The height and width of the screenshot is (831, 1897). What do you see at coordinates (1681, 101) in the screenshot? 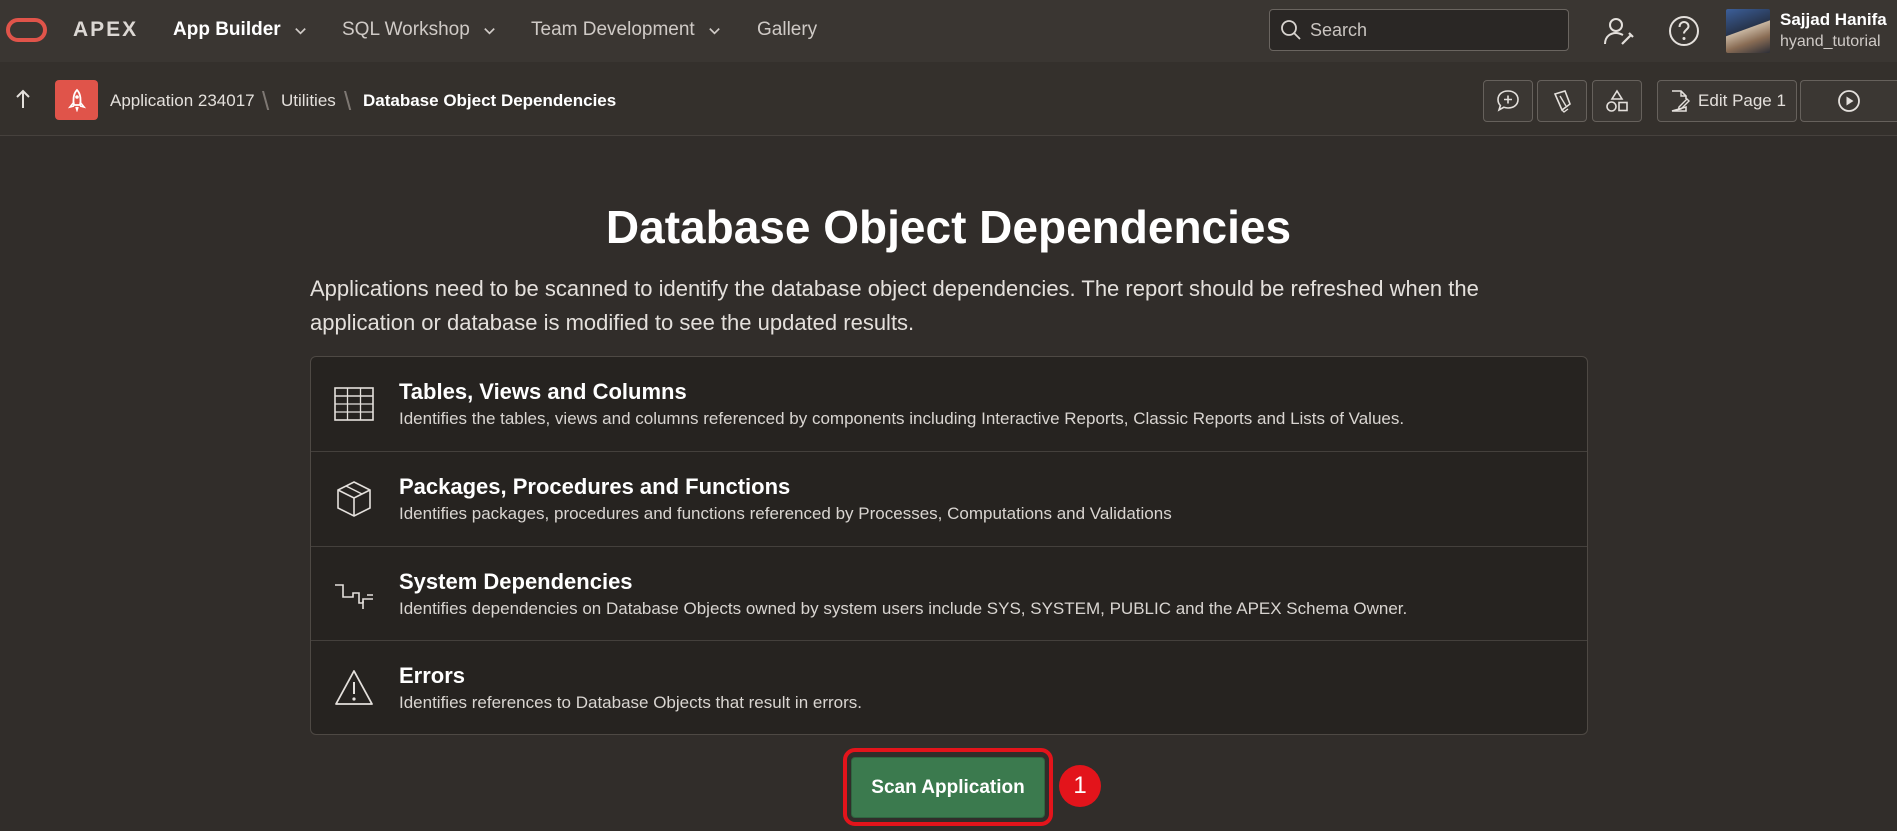
I see `edit-page-icon` at bounding box center [1681, 101].